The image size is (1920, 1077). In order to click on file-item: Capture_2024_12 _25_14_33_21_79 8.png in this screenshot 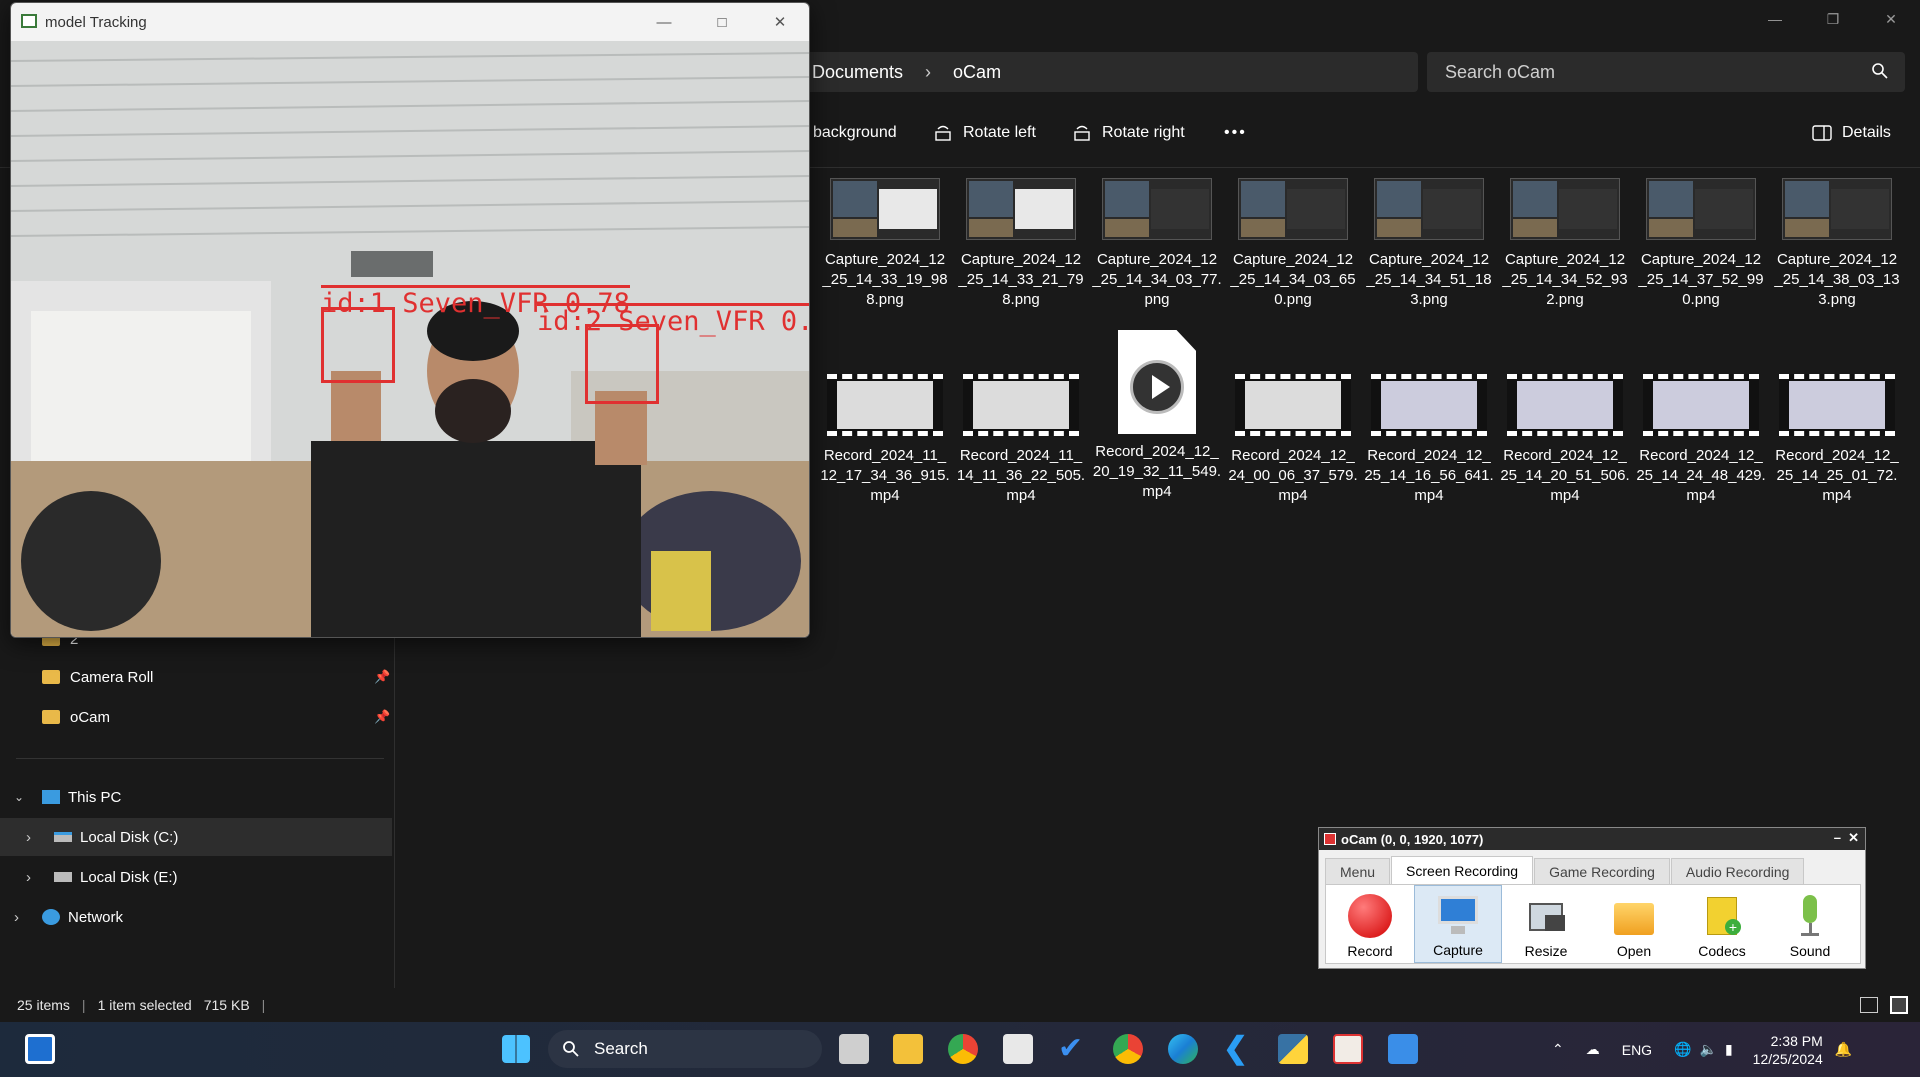, I will do `click(1021, 244)`.